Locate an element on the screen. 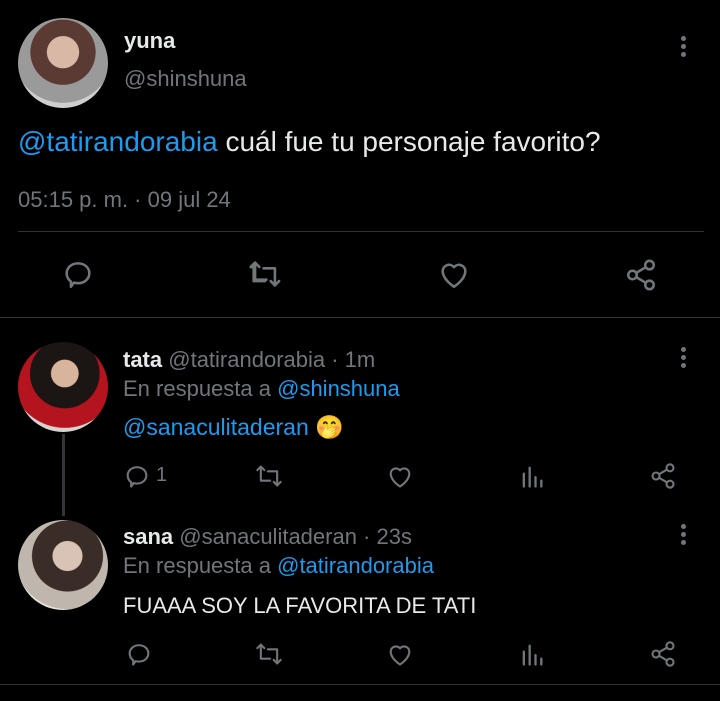 The image size is (720, 701). reply-to-link: @shinshuna is located at coordinates (338, 388).